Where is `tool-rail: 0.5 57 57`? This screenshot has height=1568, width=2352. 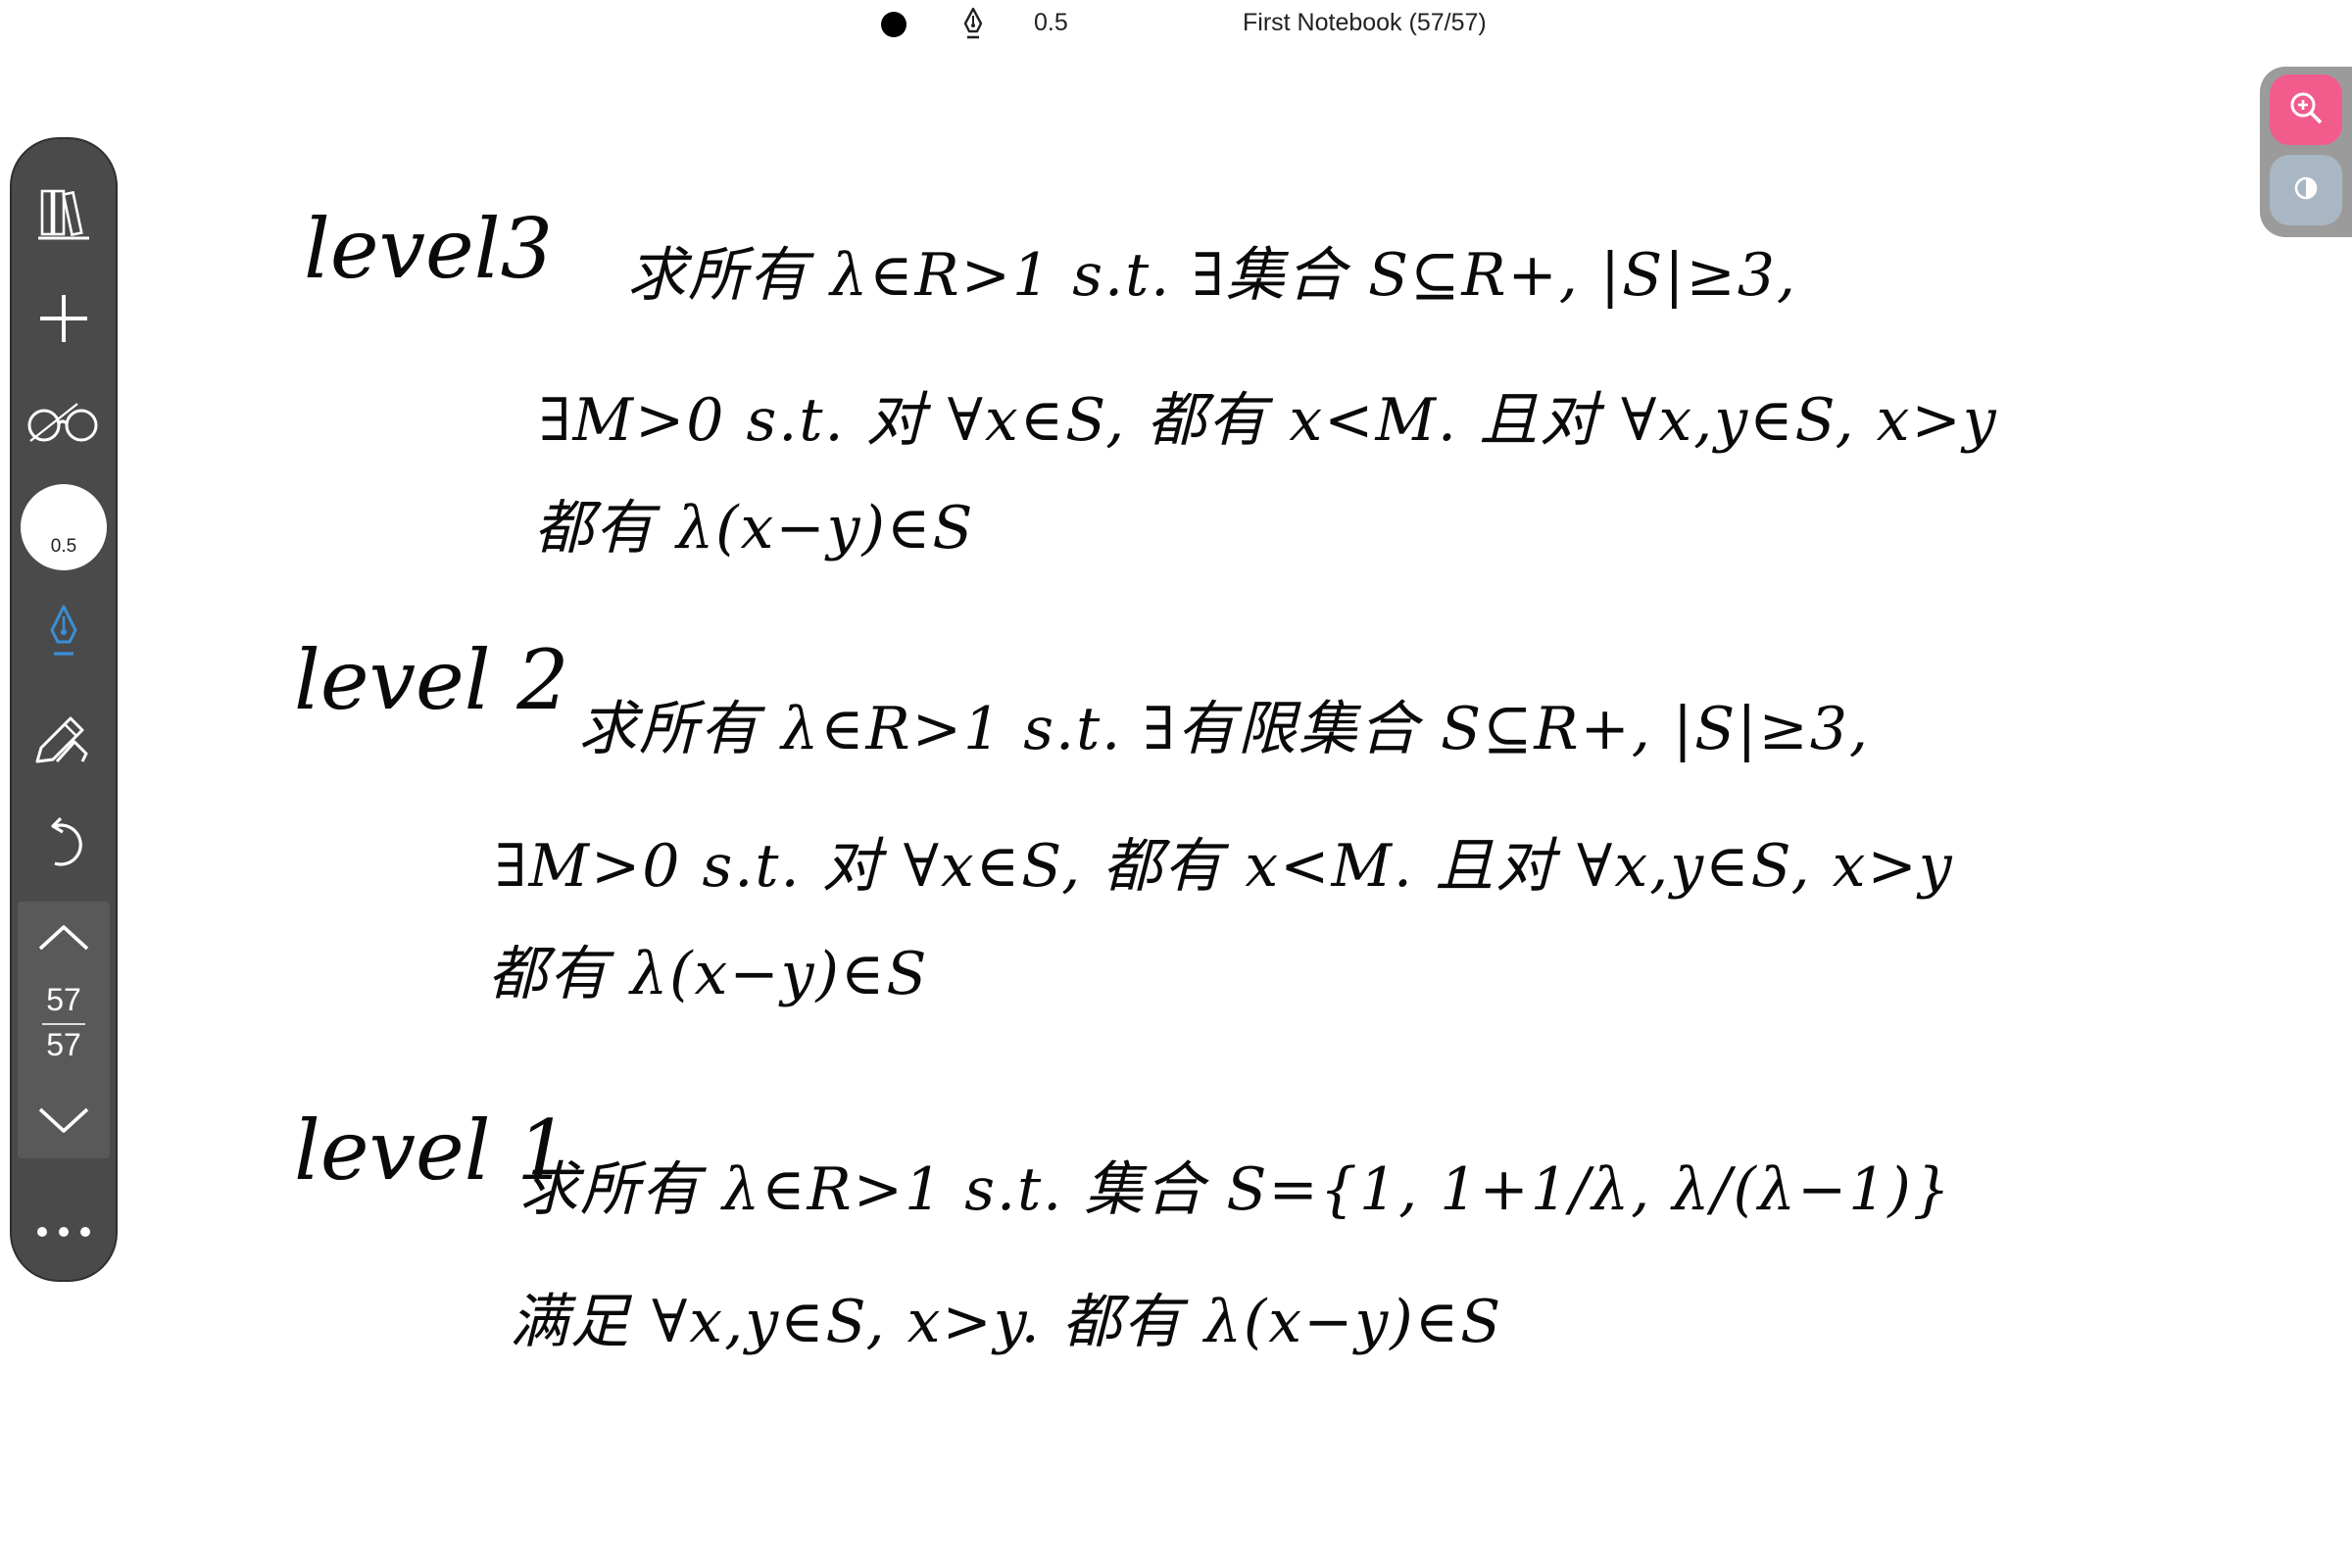 tool-rail: 0.5 57 57 is located at coordinates (64, 709).